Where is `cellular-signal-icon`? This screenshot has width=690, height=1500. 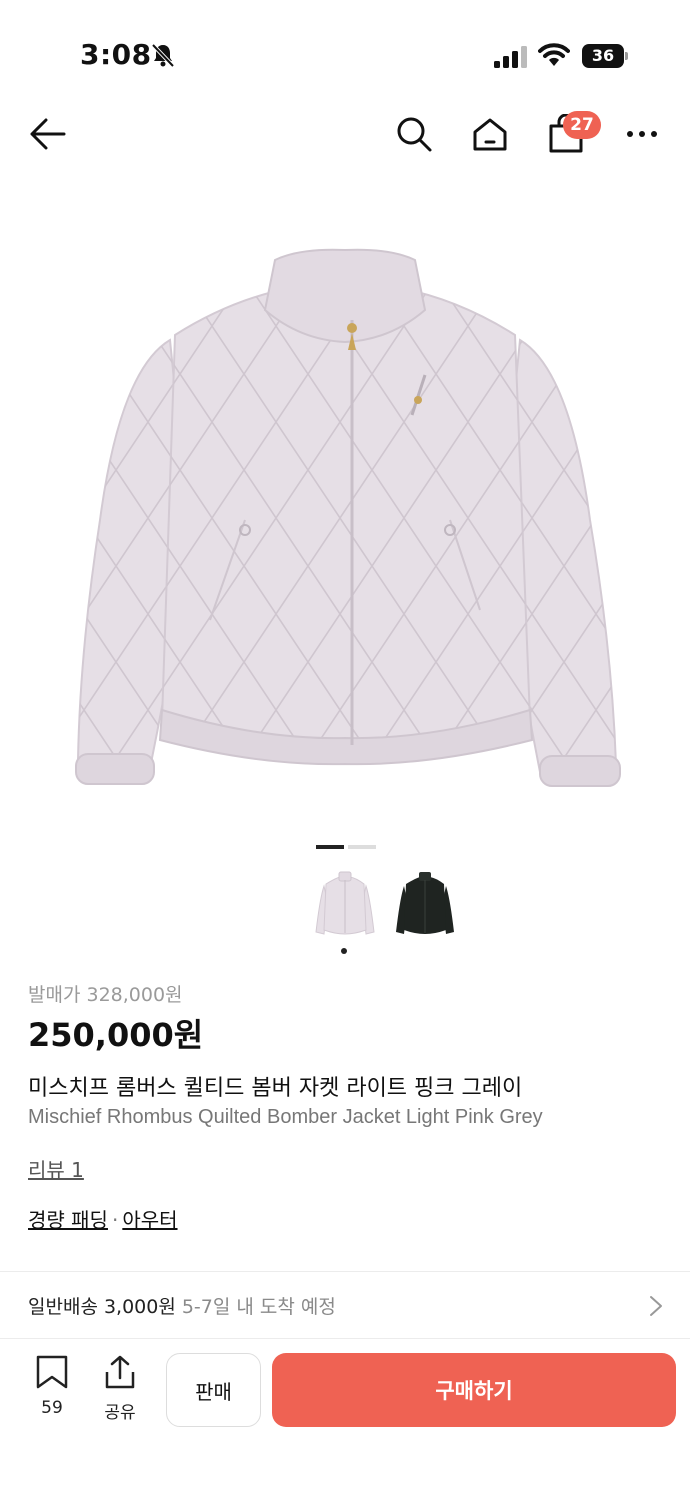
cellular-signal-icon is located at coordinates (510, 57).